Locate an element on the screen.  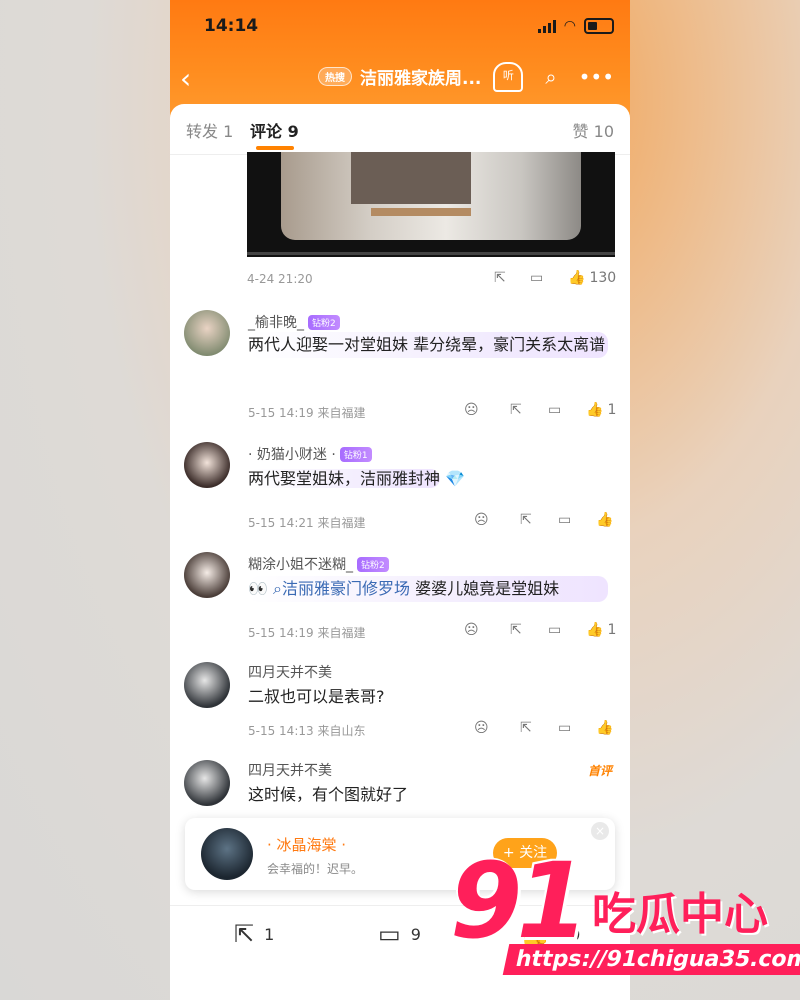
site-watermark: 91 吃瓜中心 https://91chigua35.com is located at coordinates (620, 915).